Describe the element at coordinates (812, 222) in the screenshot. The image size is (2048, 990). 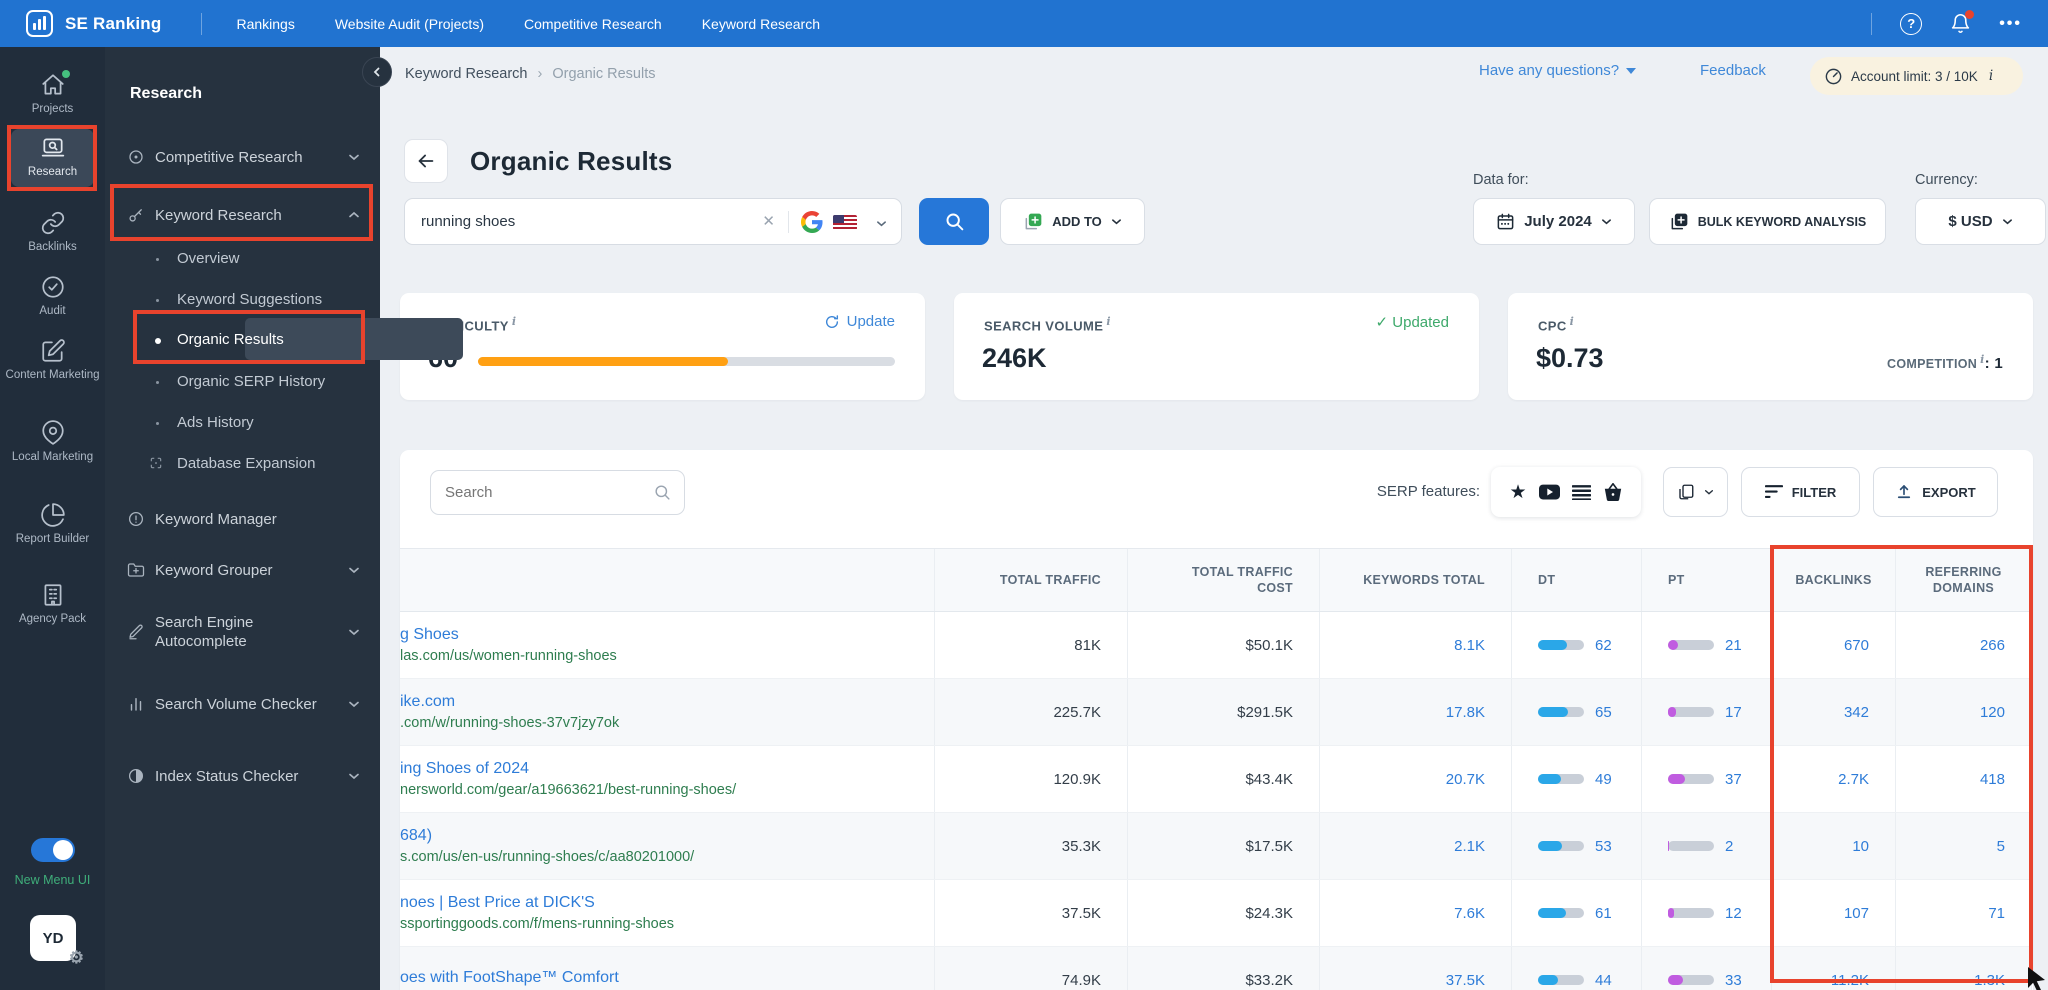
I see `google-icon` at that location.